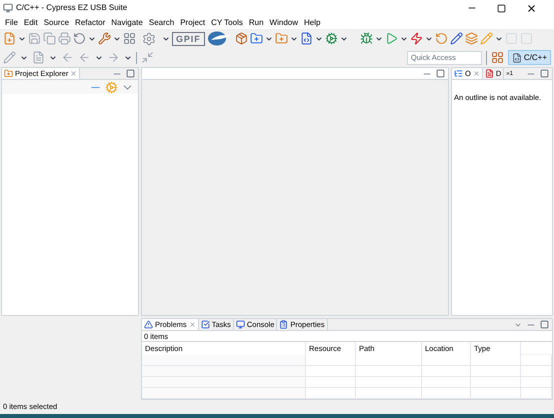 The height and width of the screenshot is (418, 554). I want to click on menu-item: CY Tools, so click(227, 22).